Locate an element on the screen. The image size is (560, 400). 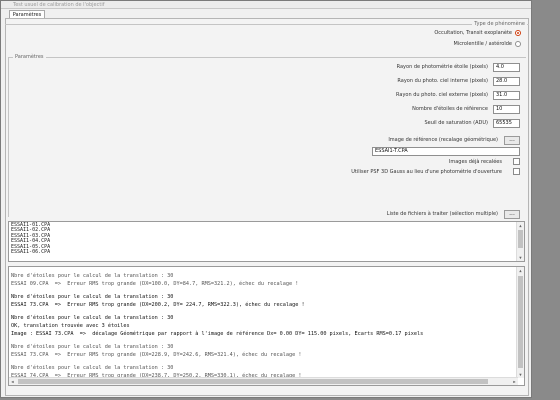
label-ref-star-count: Nombre d'étoiles de référence is located at coordinates (450, 109).